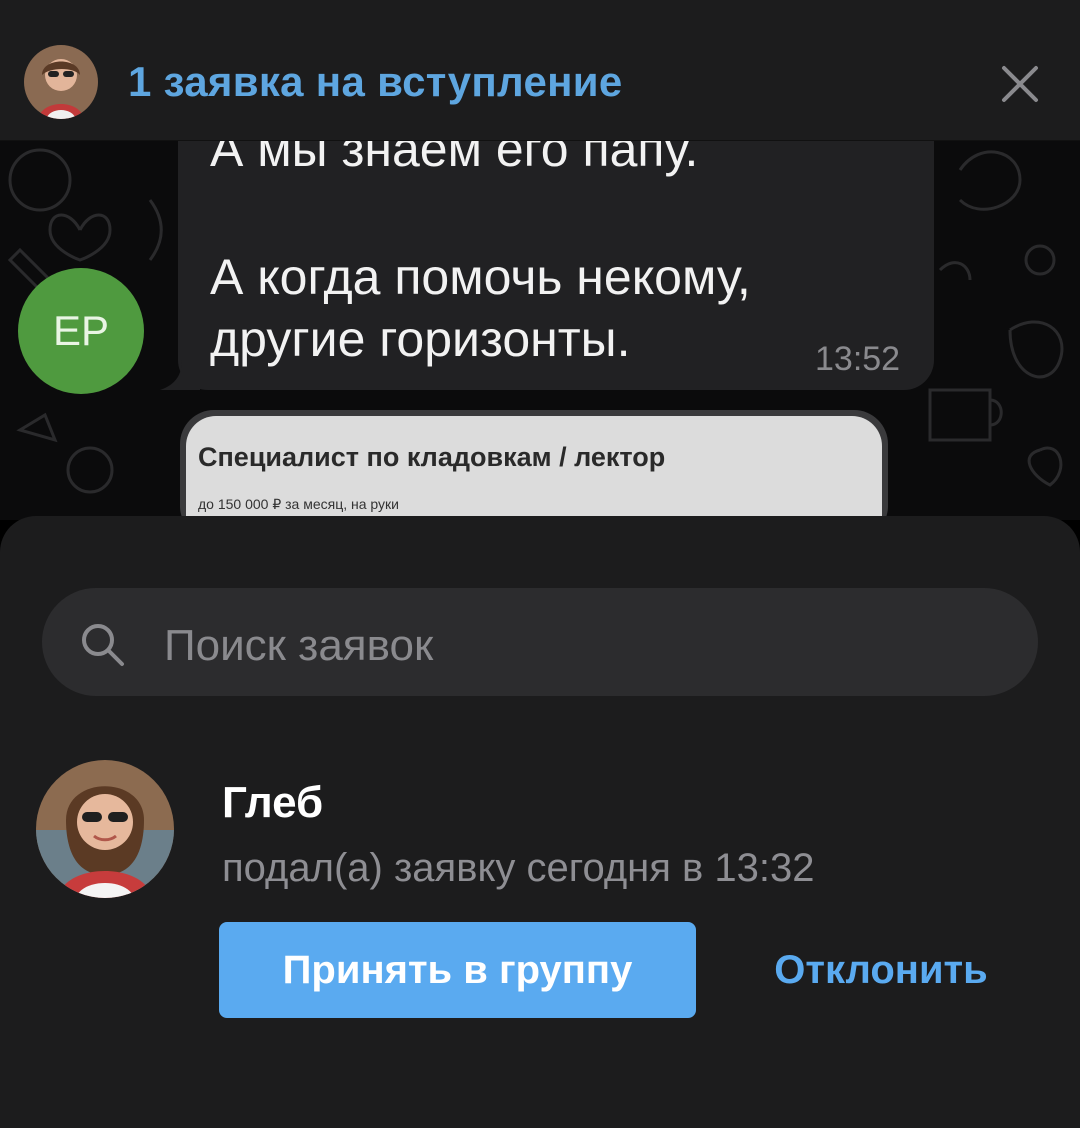  What do you see at coordinates (103, 645) in the screenshot?
I see `search-icon` at bounding box center [103, 645].